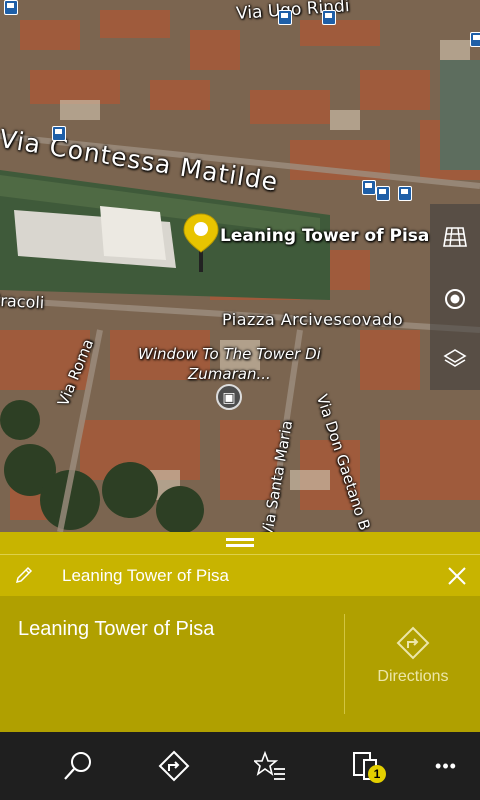  What do you see at coordinates (413, 661) in the screenshot?
I see `directions-button: Directions` at bounding box center [413, 661].